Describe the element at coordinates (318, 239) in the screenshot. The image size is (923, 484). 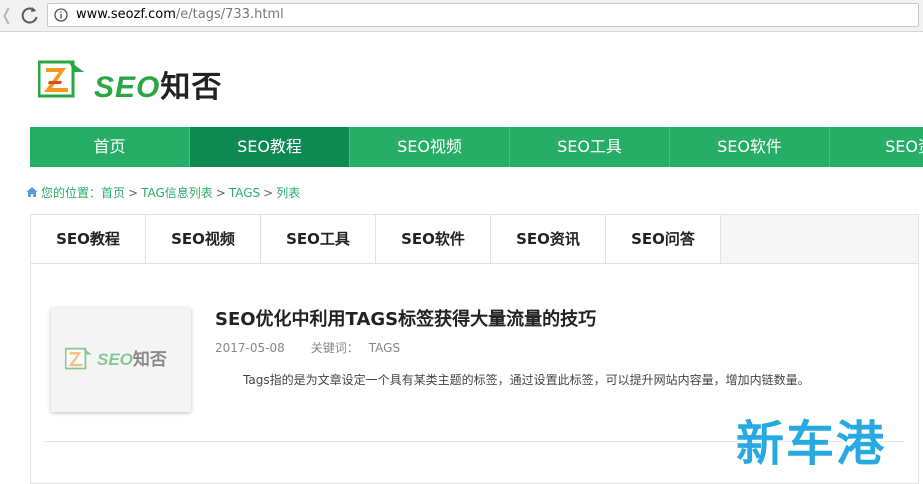
I see `tab-seo-tools: SEO工具` at that location.